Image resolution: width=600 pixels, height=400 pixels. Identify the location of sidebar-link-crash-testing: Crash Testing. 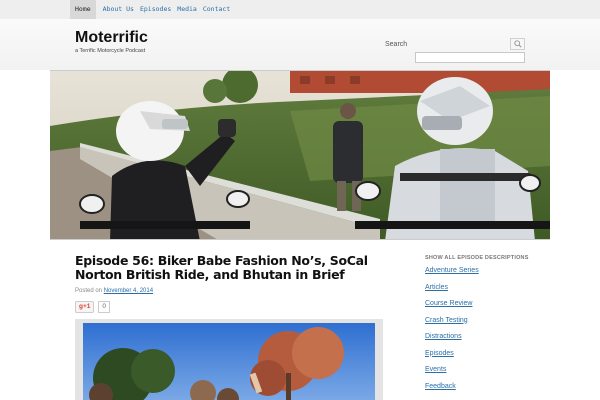
(452, 325).